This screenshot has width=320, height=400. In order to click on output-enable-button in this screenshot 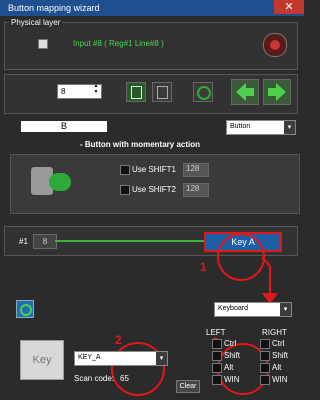, I will do `click(25, 309)`.